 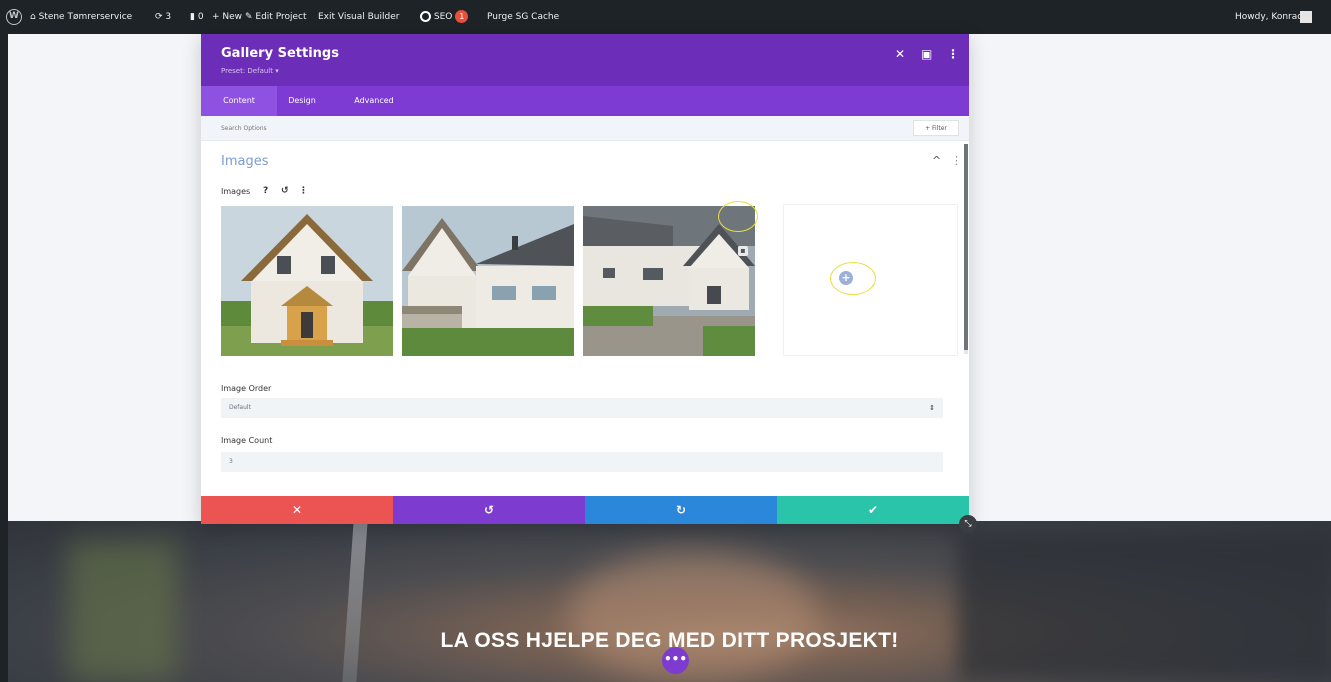 What do you see at coordinates (168, 17) in the screenshot?
I see `updates-count: 3` at bounding box center [168, 17].